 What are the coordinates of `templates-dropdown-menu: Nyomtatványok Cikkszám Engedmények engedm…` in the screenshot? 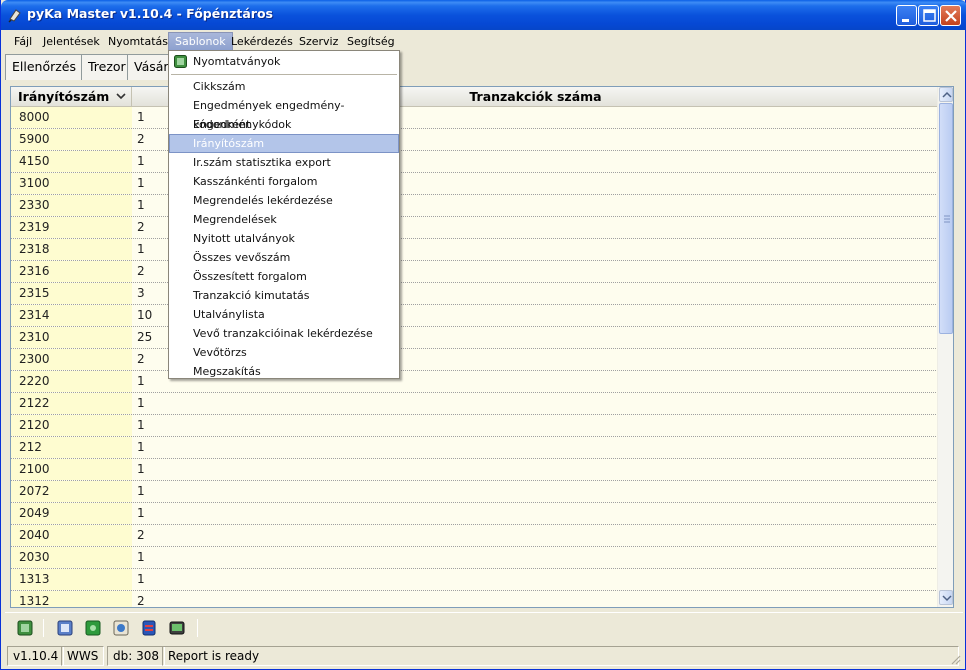 It's located at (284, 214).